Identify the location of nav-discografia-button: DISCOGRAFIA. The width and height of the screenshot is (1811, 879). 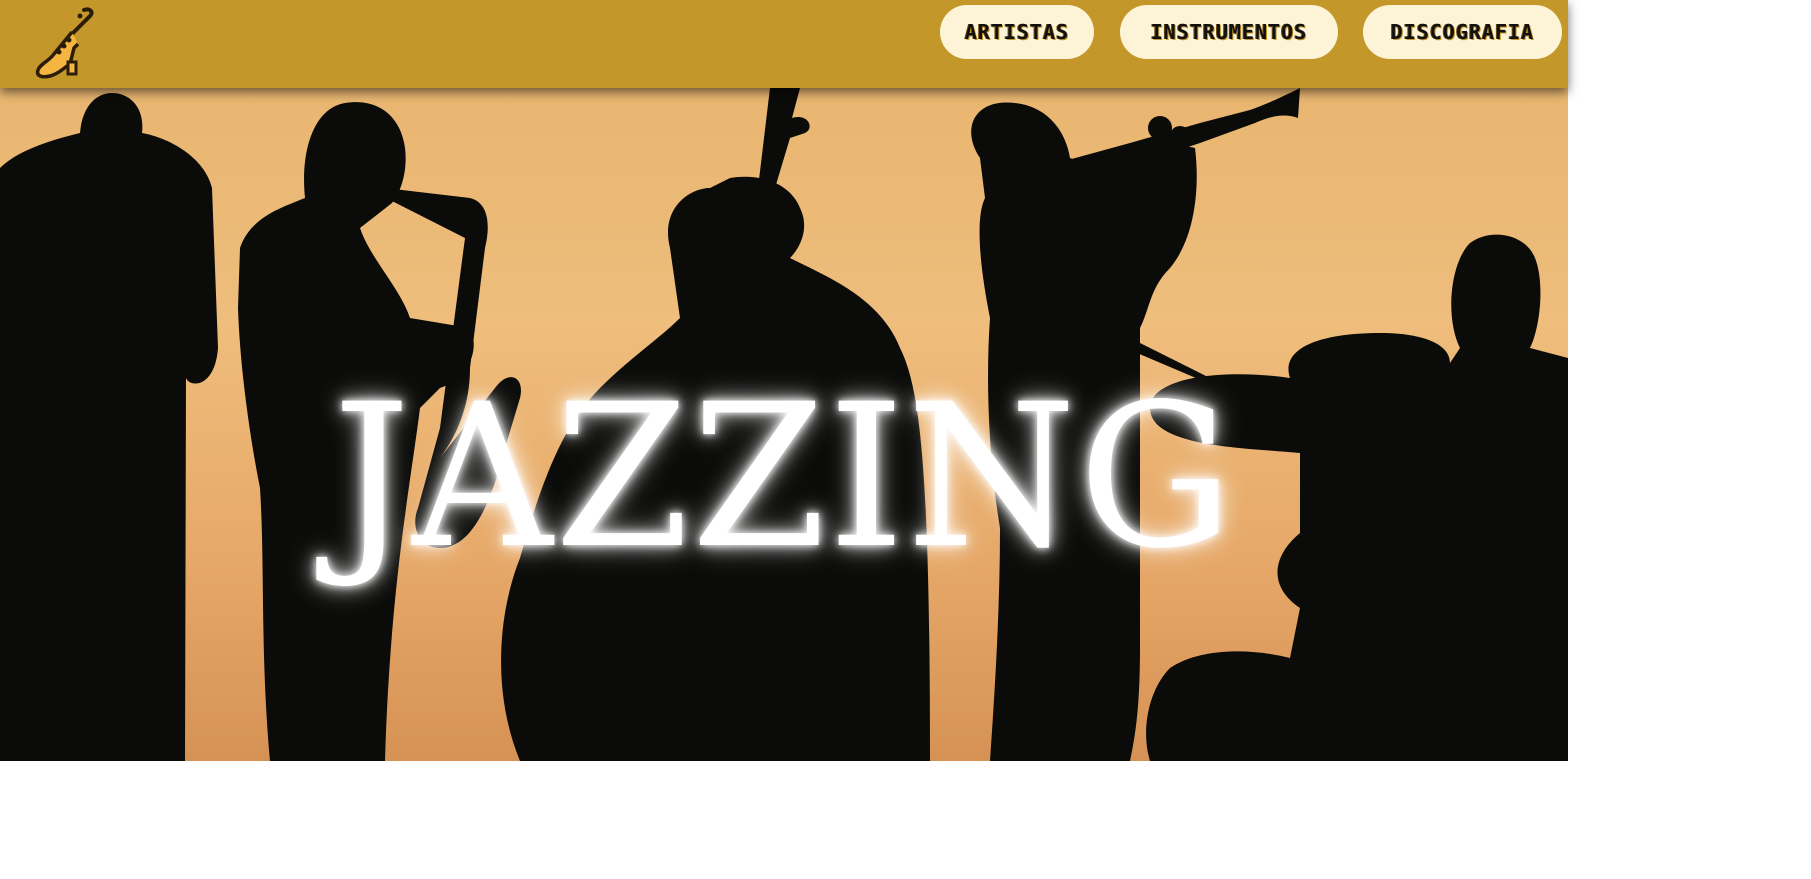
(1462, 32).